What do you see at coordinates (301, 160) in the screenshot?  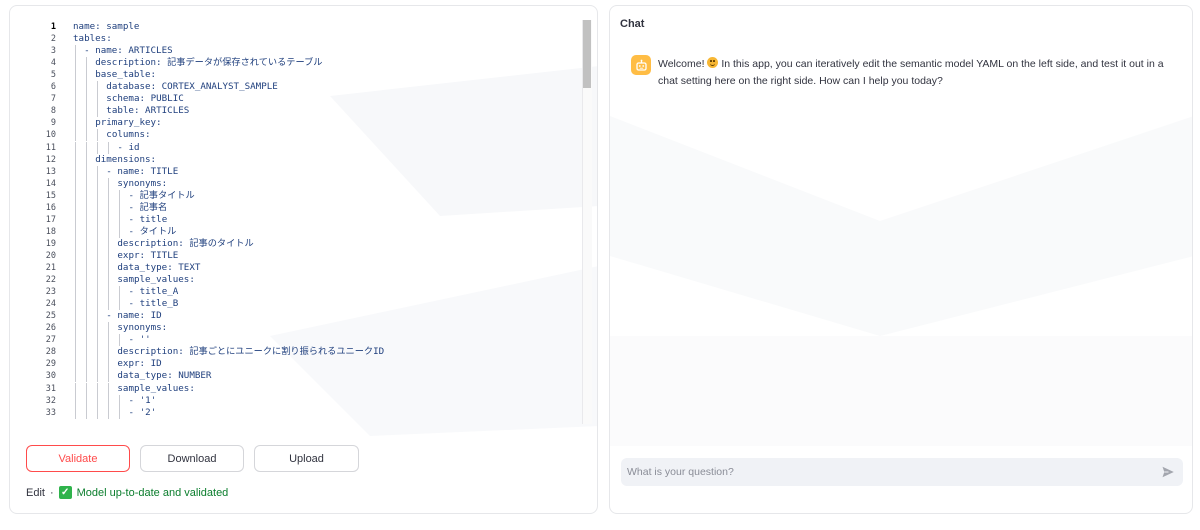 I see `code-line: 12 dimensions:` at bounding box center [301, 160].